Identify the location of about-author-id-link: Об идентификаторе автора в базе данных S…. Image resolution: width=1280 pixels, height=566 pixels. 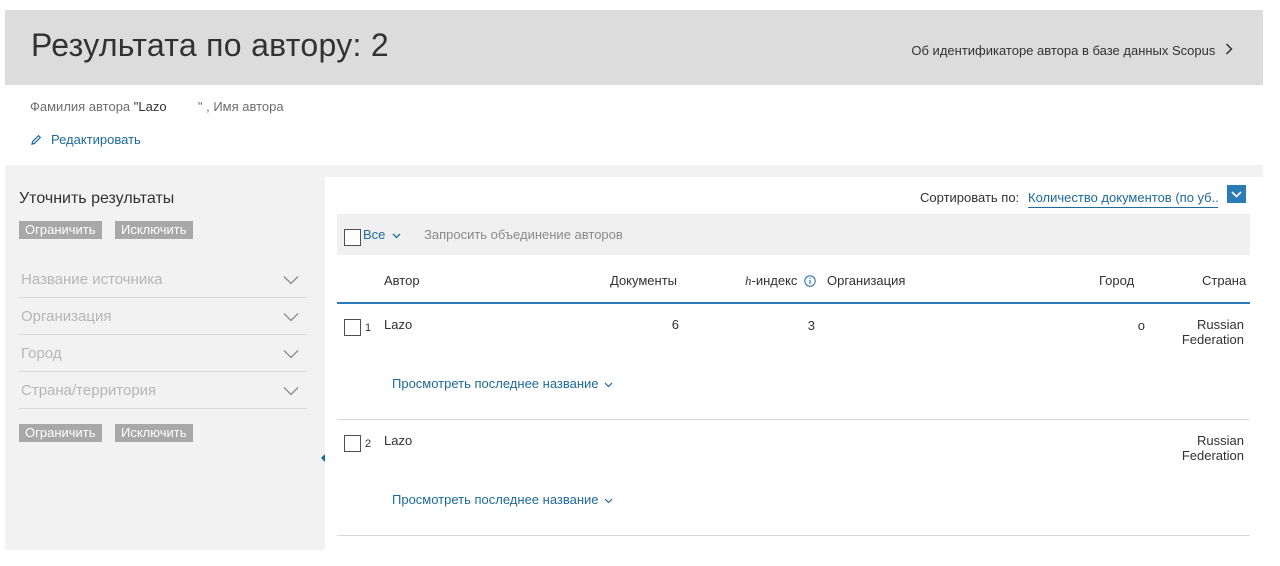
(1072, 50).